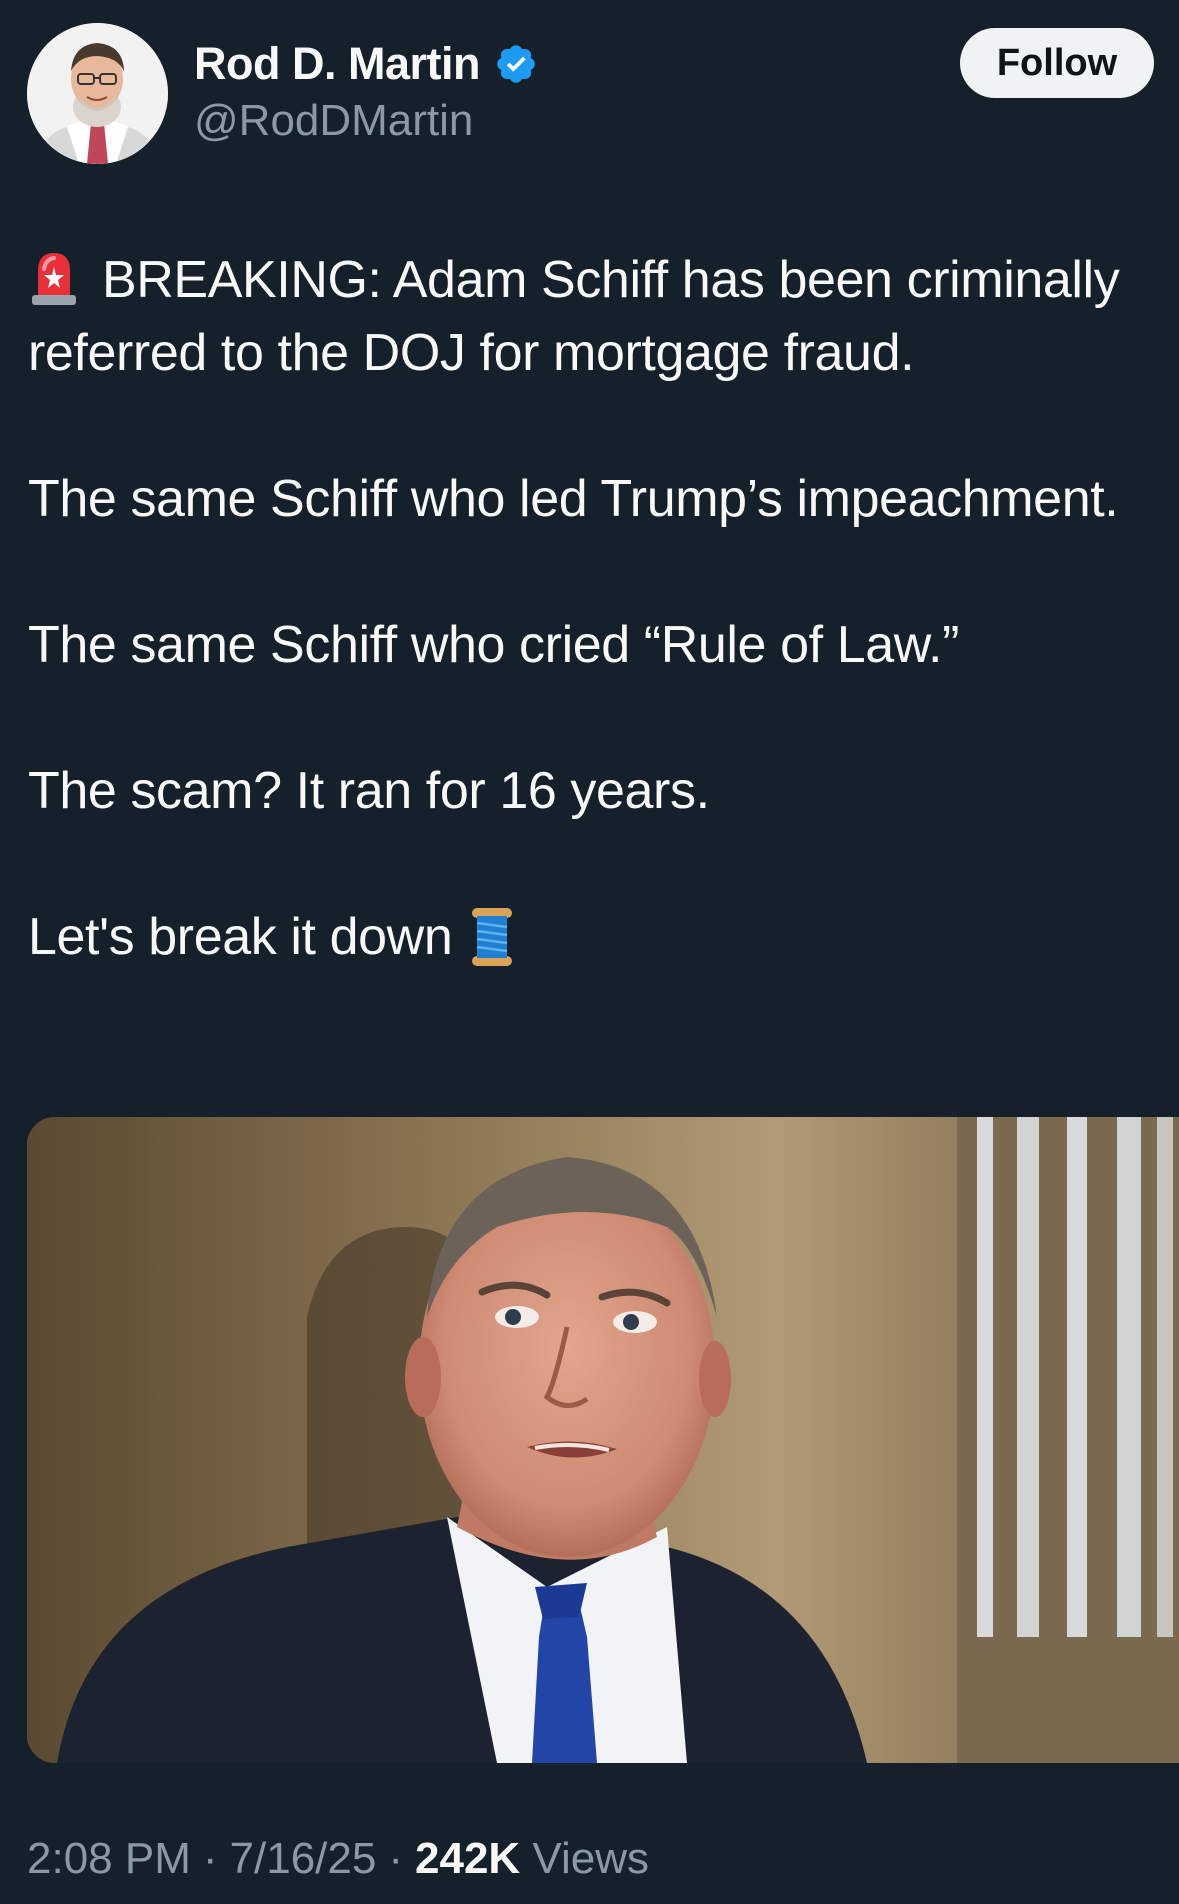 The width and height of the screenshot is (1179, 1904). I want to click on tweet-time: 2:08 PM, so click(109, 1859).